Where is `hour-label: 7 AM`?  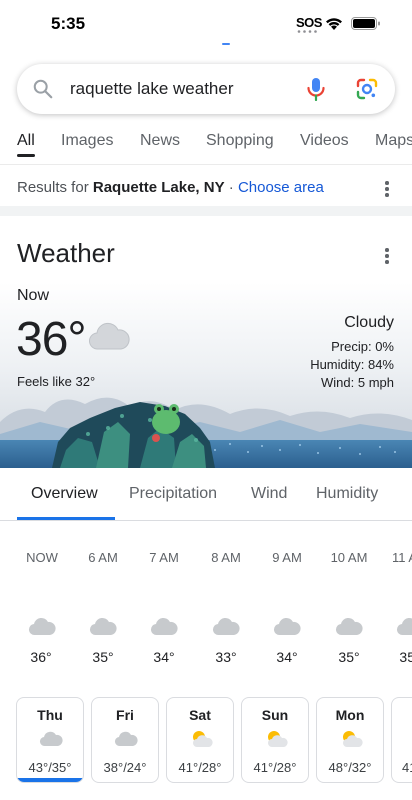 hour-label: 7 AM is located at coordinates (164, 557).